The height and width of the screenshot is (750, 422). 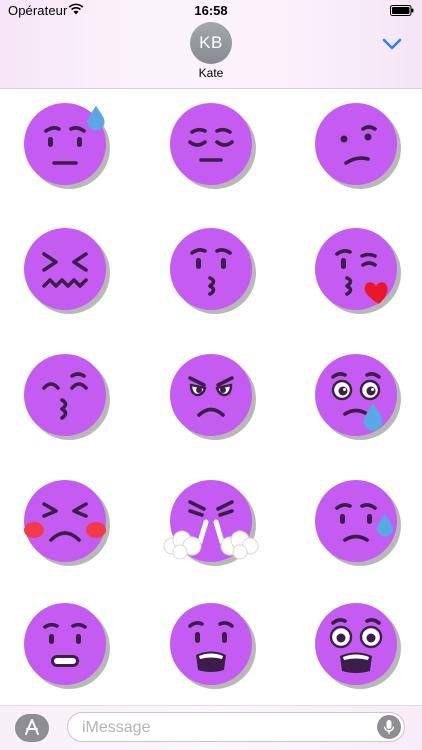 I want to click on message-composer: iMessage, so click(x=211, y=727).